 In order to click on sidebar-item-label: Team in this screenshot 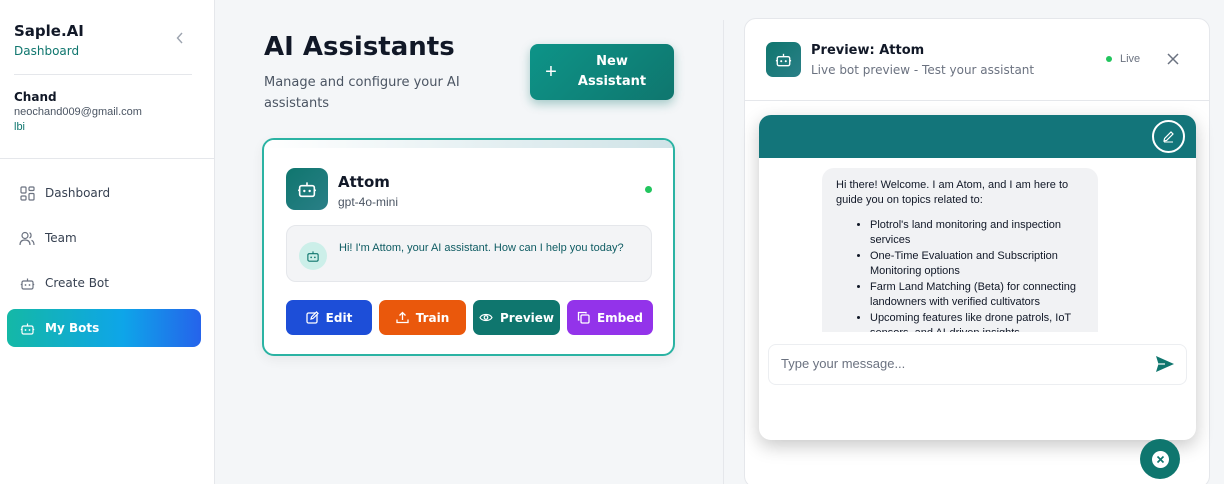, I will do `click(61, 238)`.